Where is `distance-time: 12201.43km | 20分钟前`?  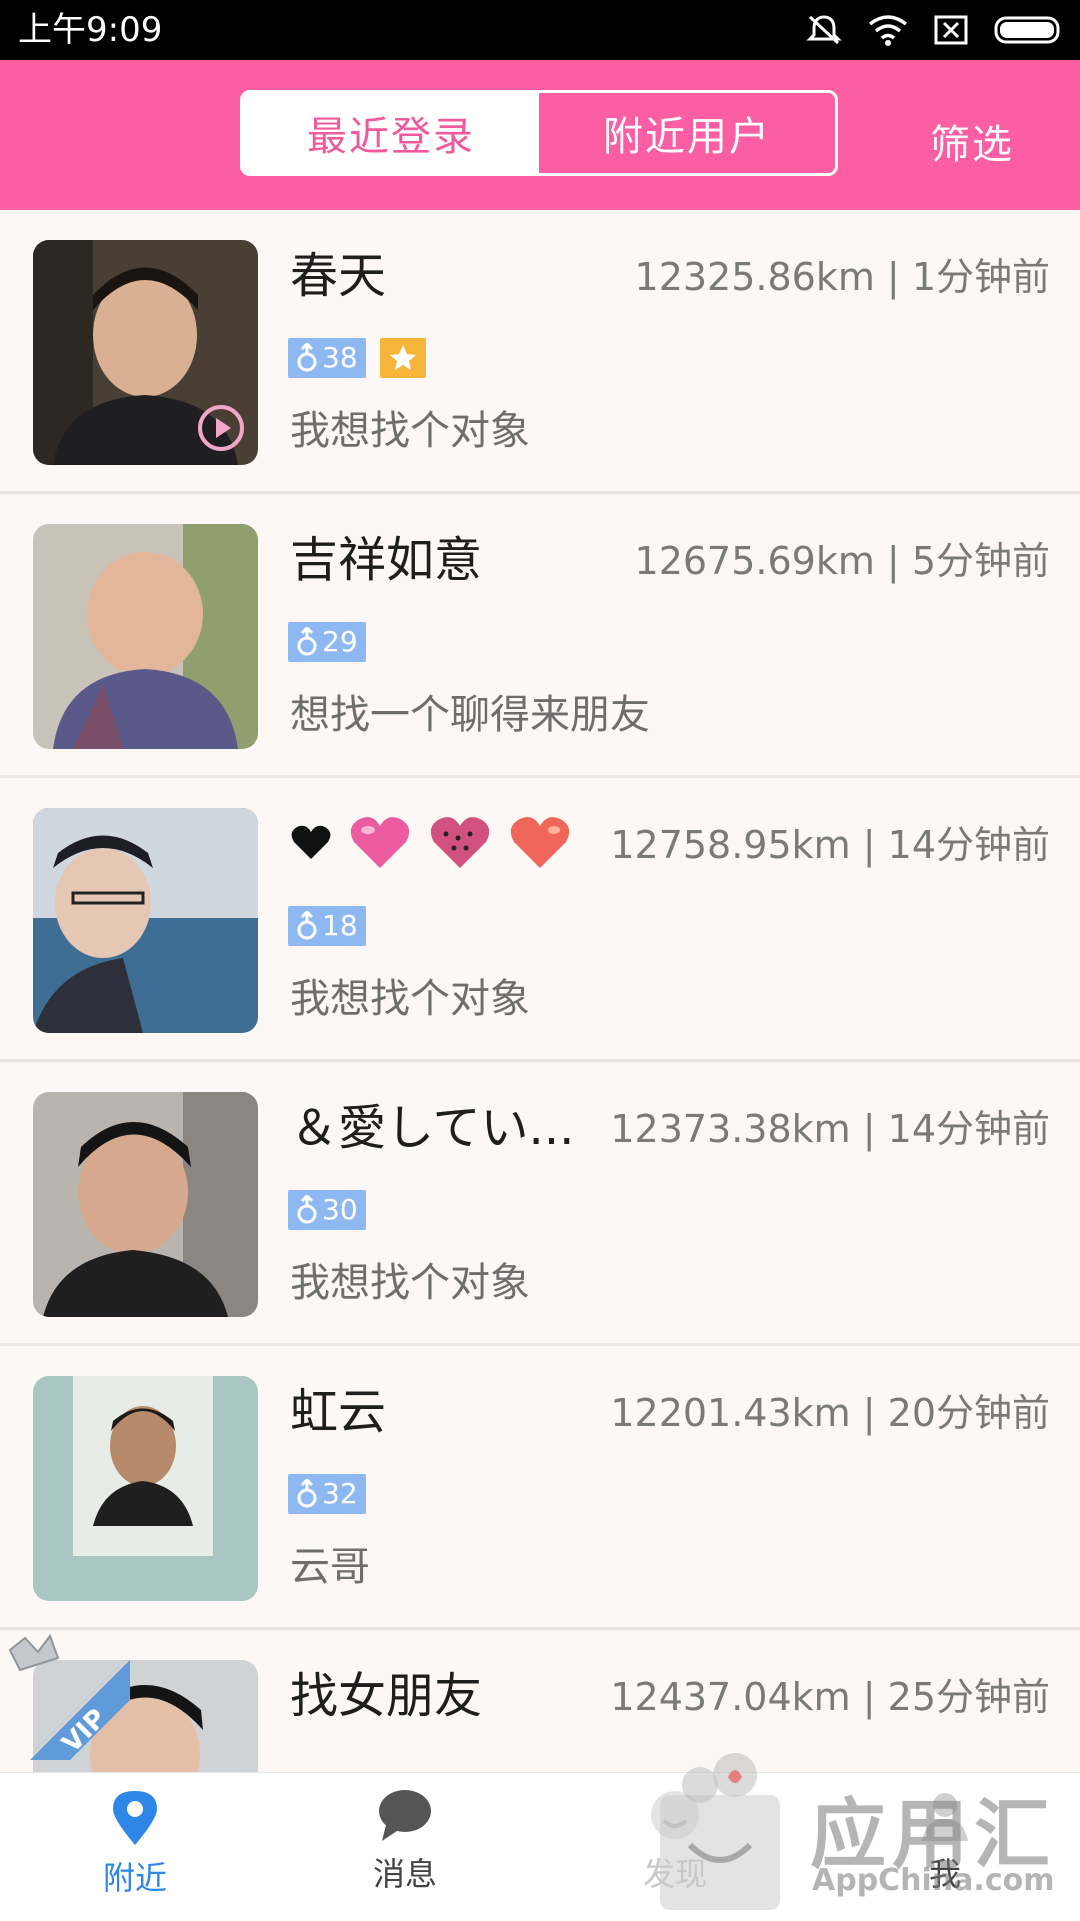 distance-time: 12201.43km | 20分钟前 is located at coordinates (830, 1413).